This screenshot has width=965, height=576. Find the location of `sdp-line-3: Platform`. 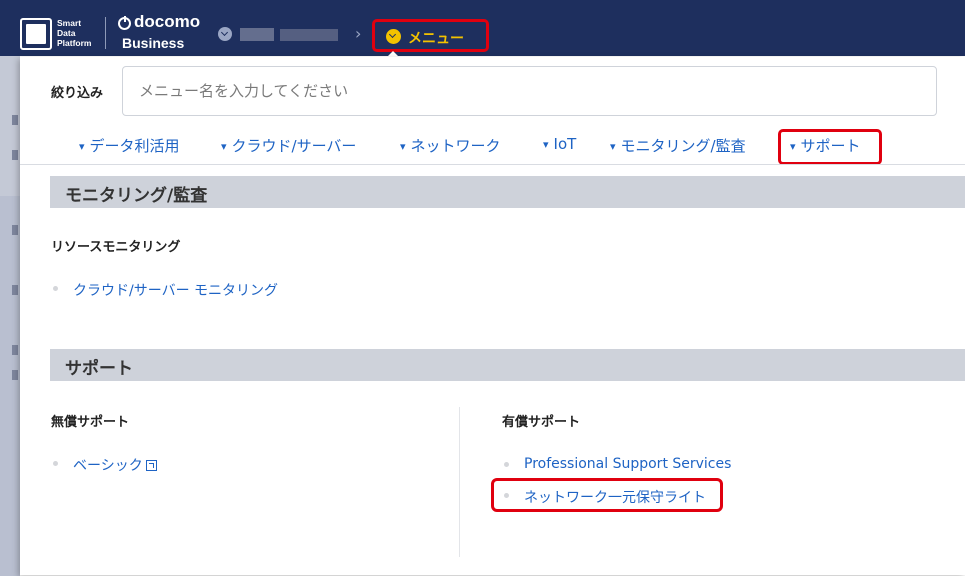

sdp-line-3: Platform is located at coordinates (74, 43).